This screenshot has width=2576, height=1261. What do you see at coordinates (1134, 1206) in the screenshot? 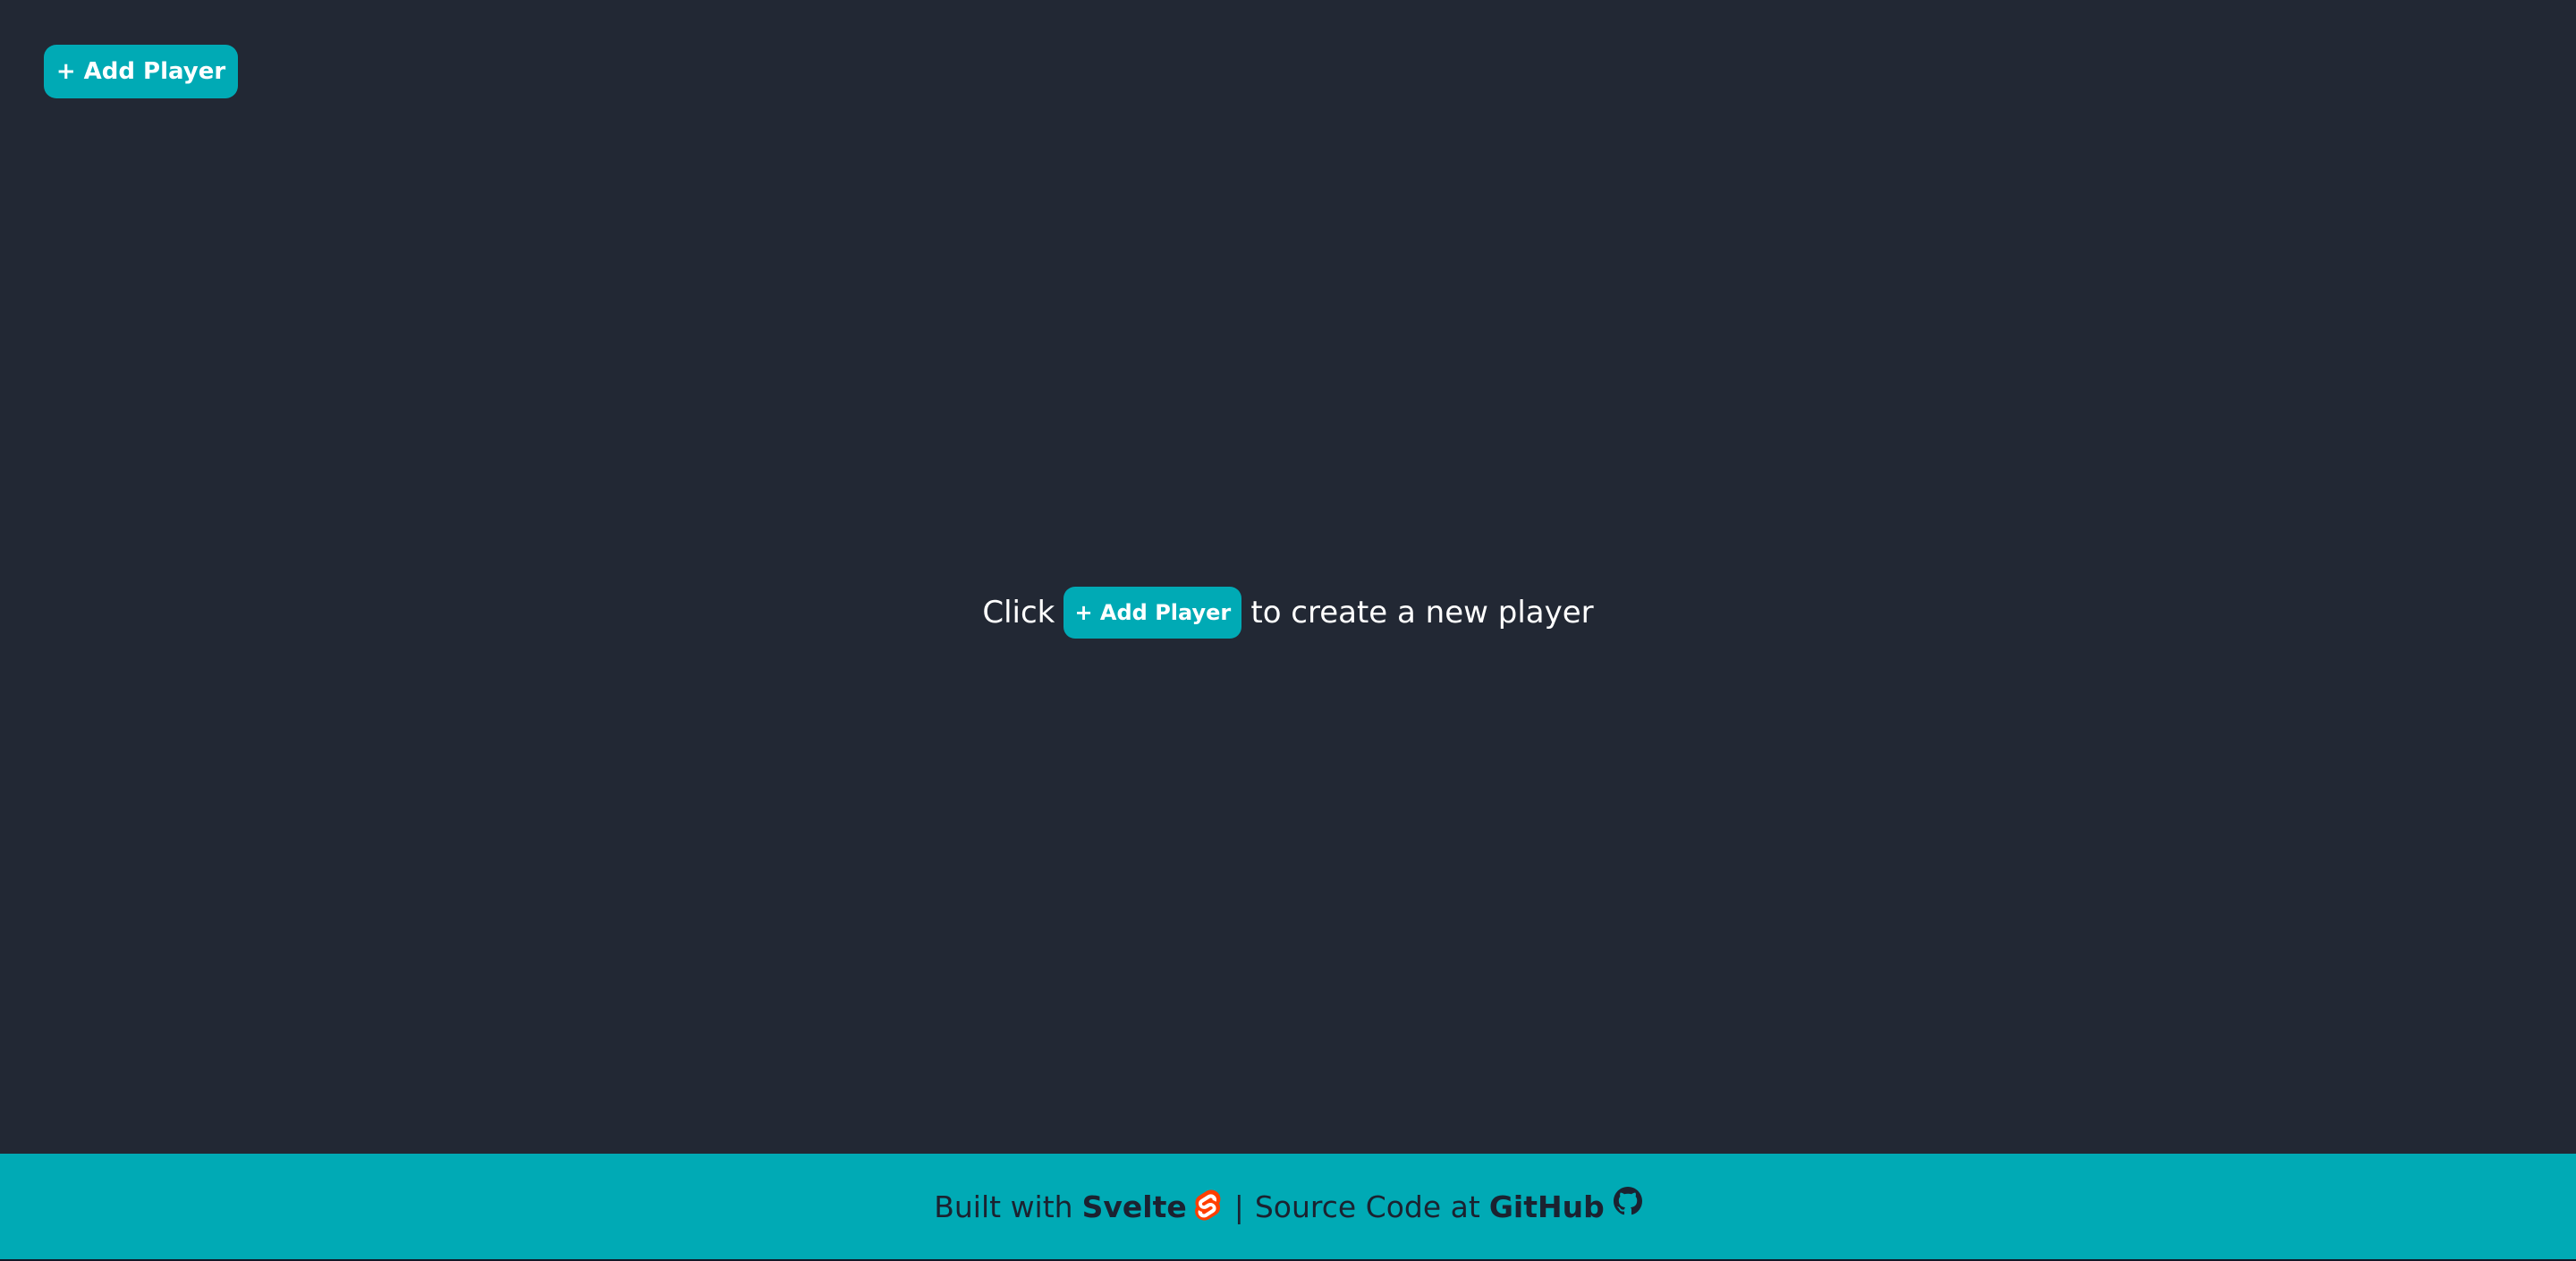
I see `svelte-link: Svelte` at bounding box center [1134, 1206].